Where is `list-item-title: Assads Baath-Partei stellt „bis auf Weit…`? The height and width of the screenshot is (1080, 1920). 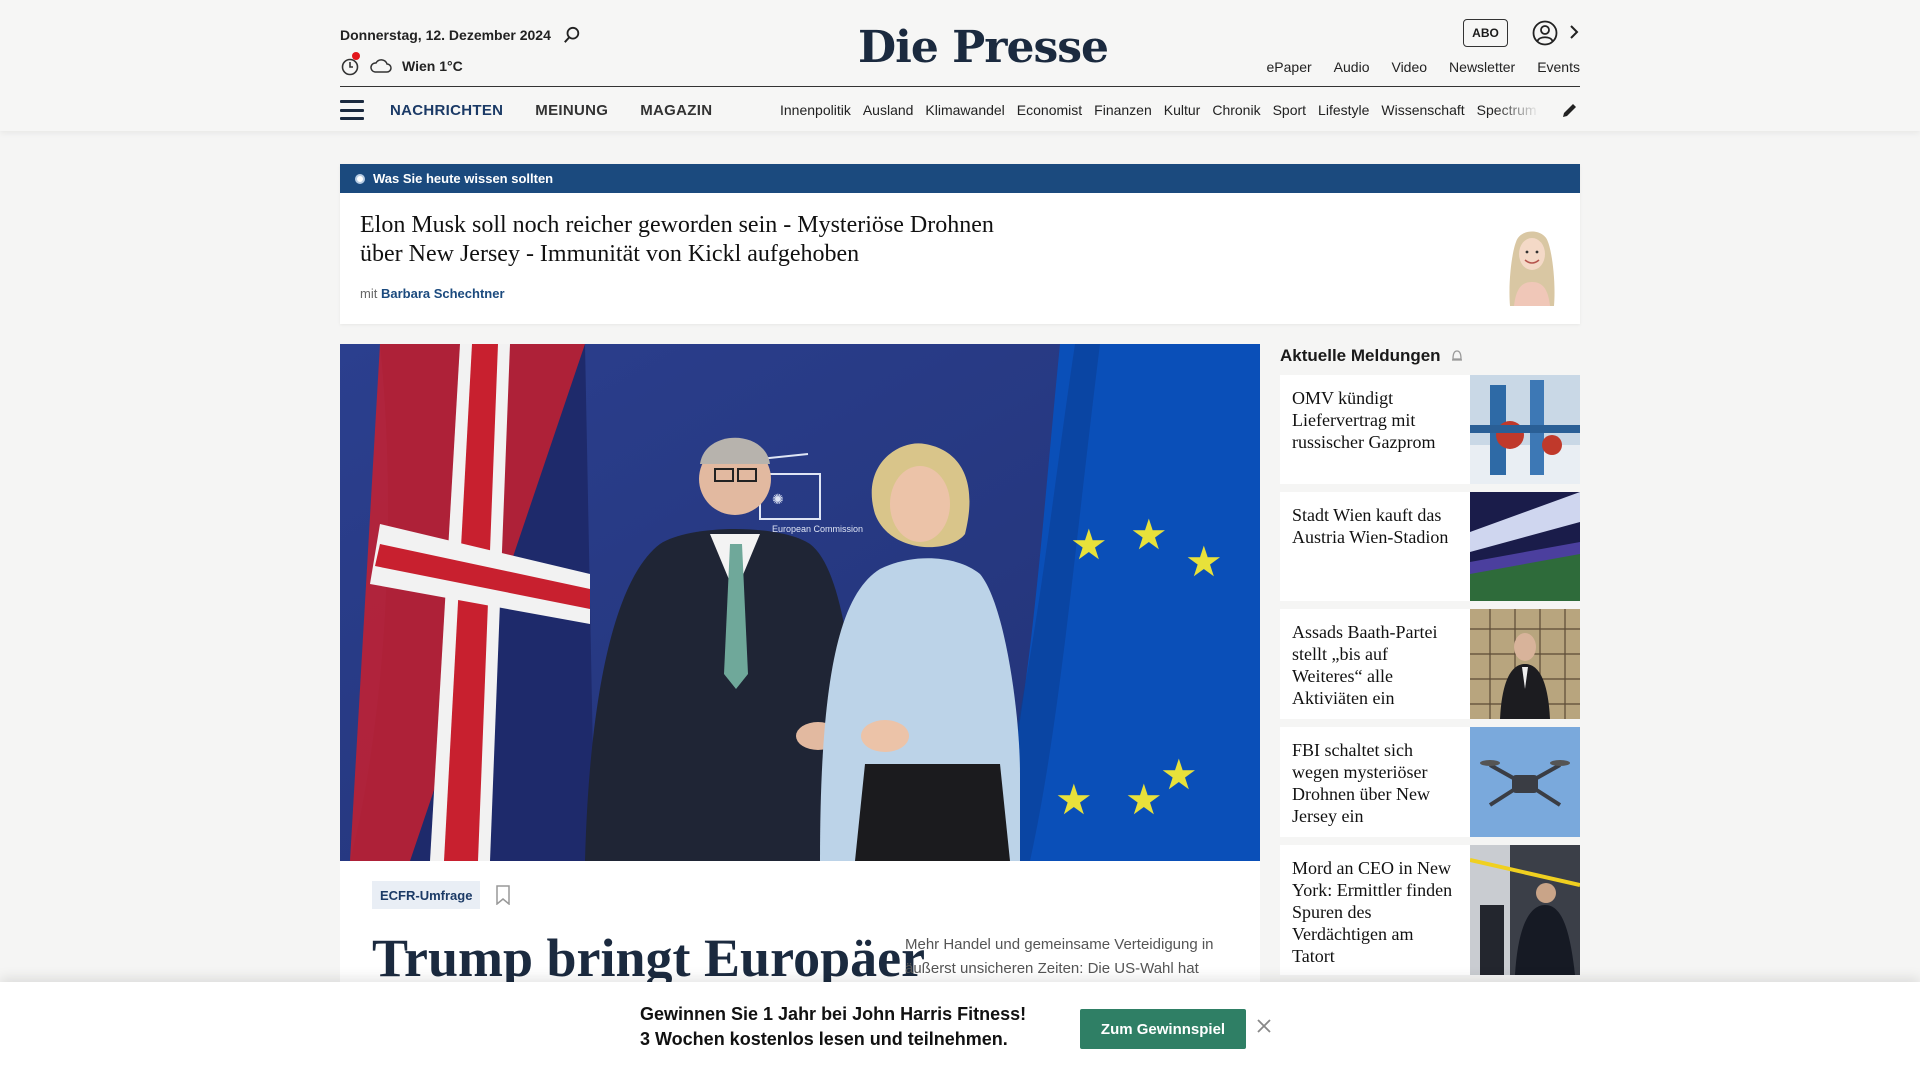 list-item-title: Assads Baath-Partei stellt „bis auf Weit… is located at coordinates (1375, 664).